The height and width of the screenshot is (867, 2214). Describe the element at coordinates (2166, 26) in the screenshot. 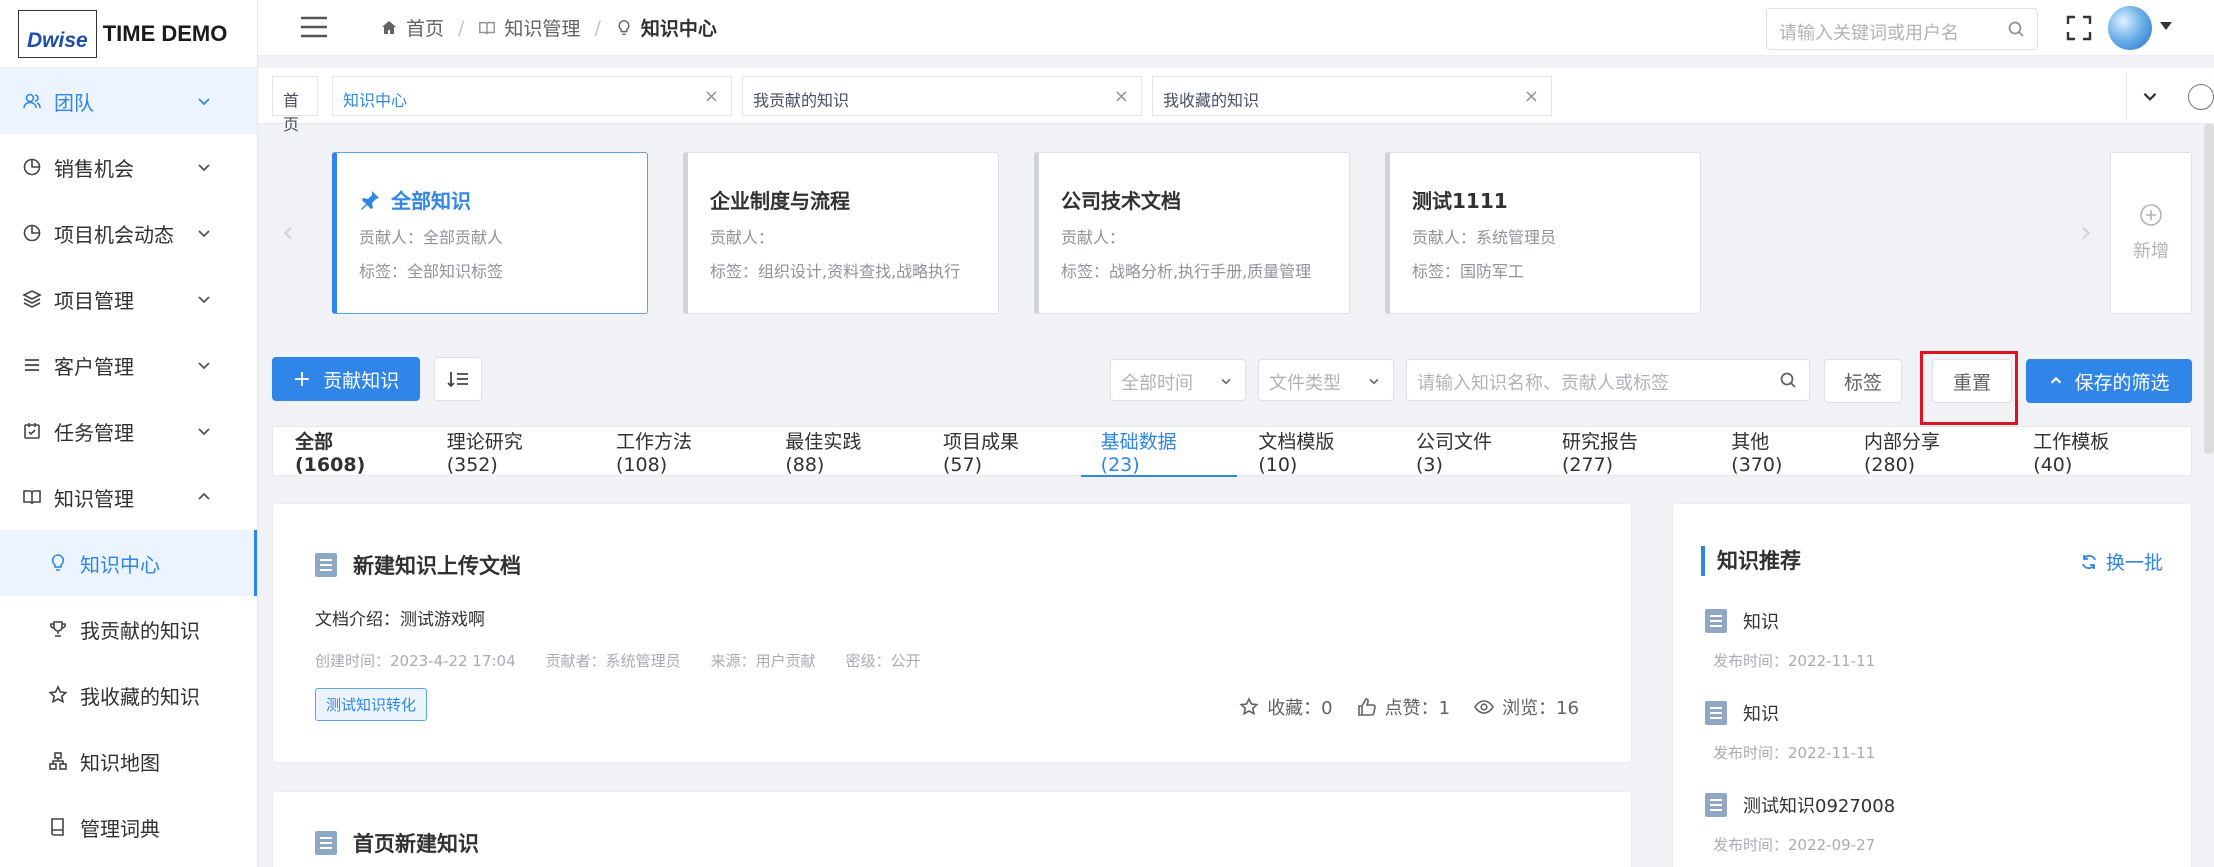

I see `caret-down-icon` at that location.